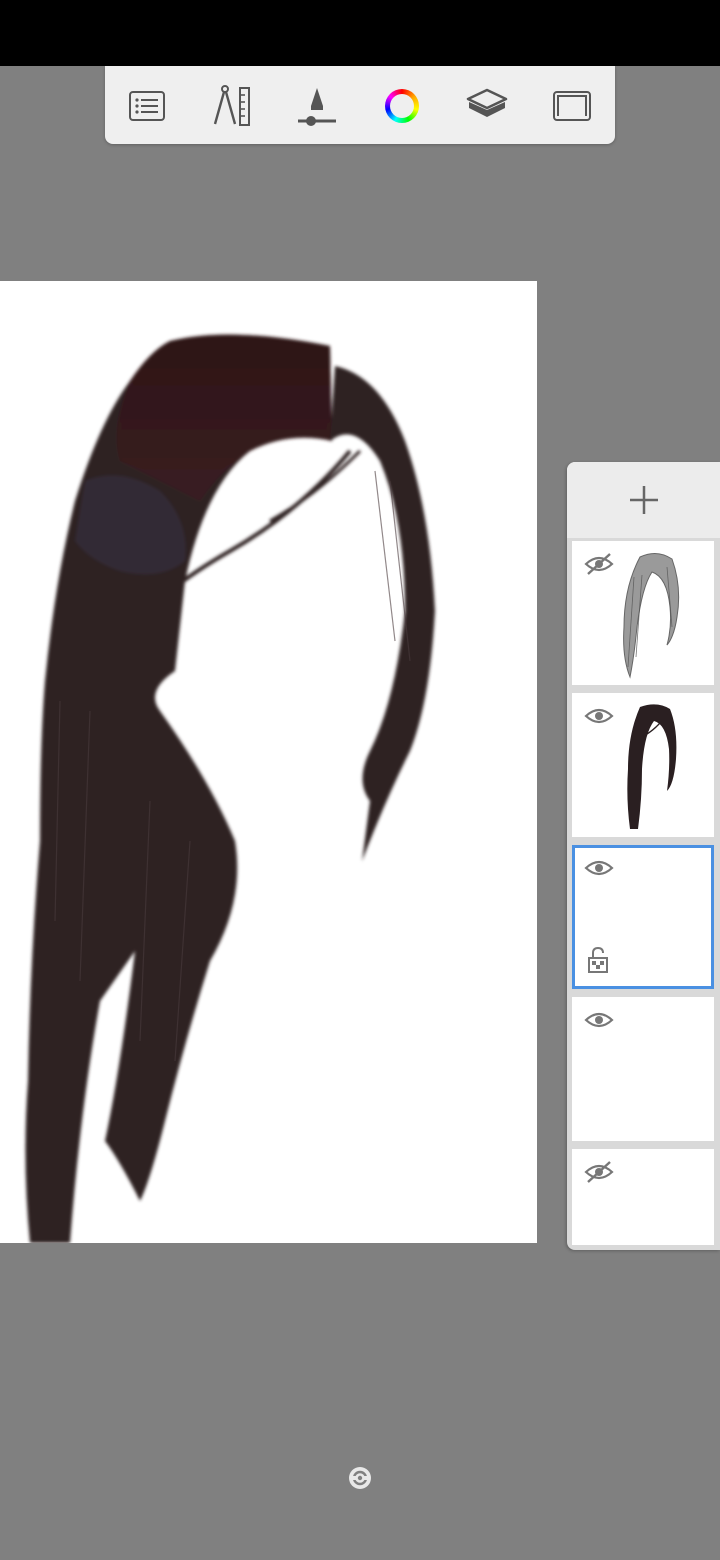  Describe the element at coordinates (572, 106) in the screenshot. I see `fullscreen-icon` at that location.